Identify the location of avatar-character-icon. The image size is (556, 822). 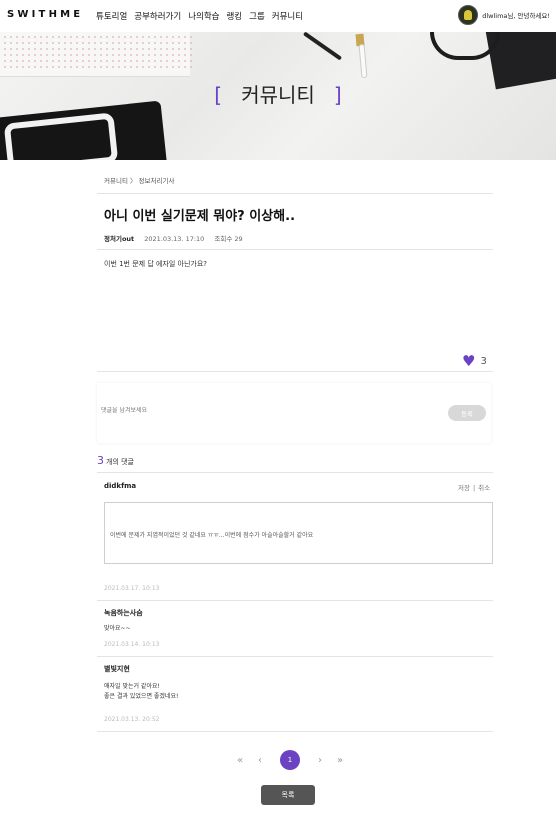
(468, 15).